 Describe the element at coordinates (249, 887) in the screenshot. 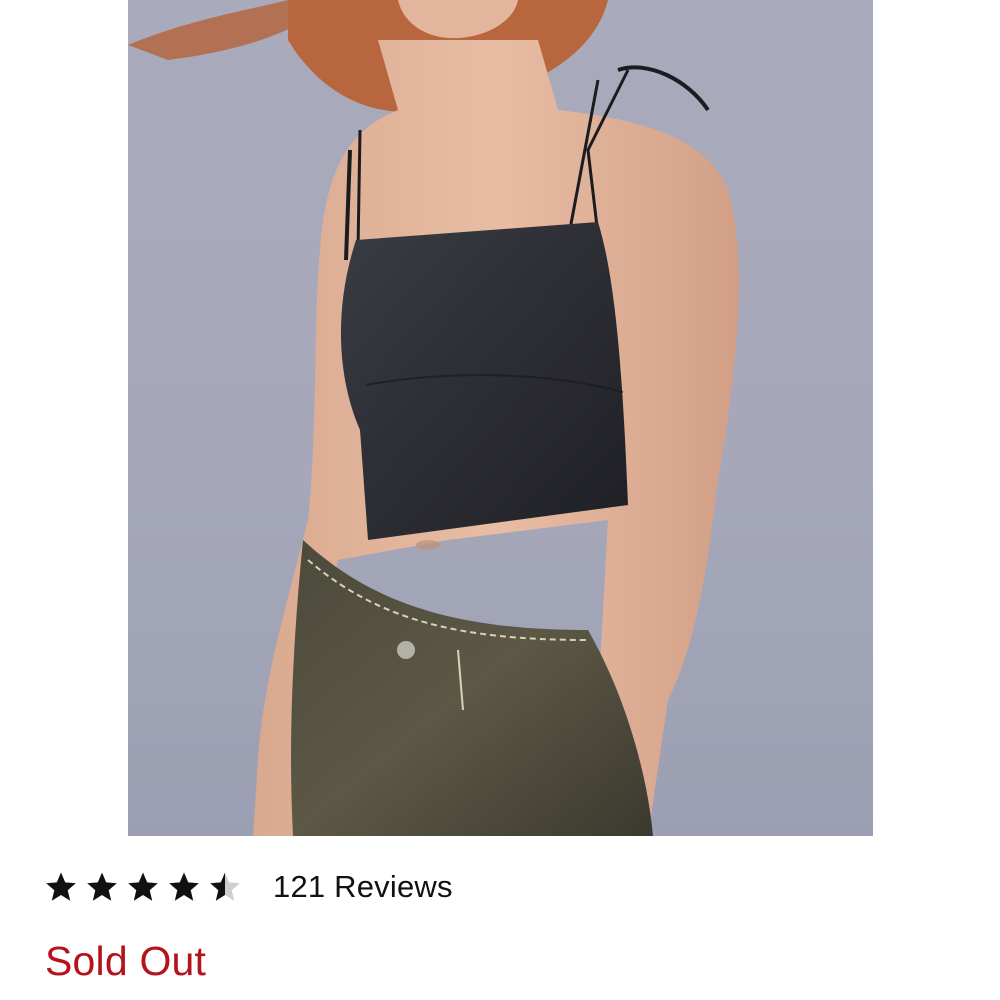

I see `rating-row: 121 Reviews` at that location.